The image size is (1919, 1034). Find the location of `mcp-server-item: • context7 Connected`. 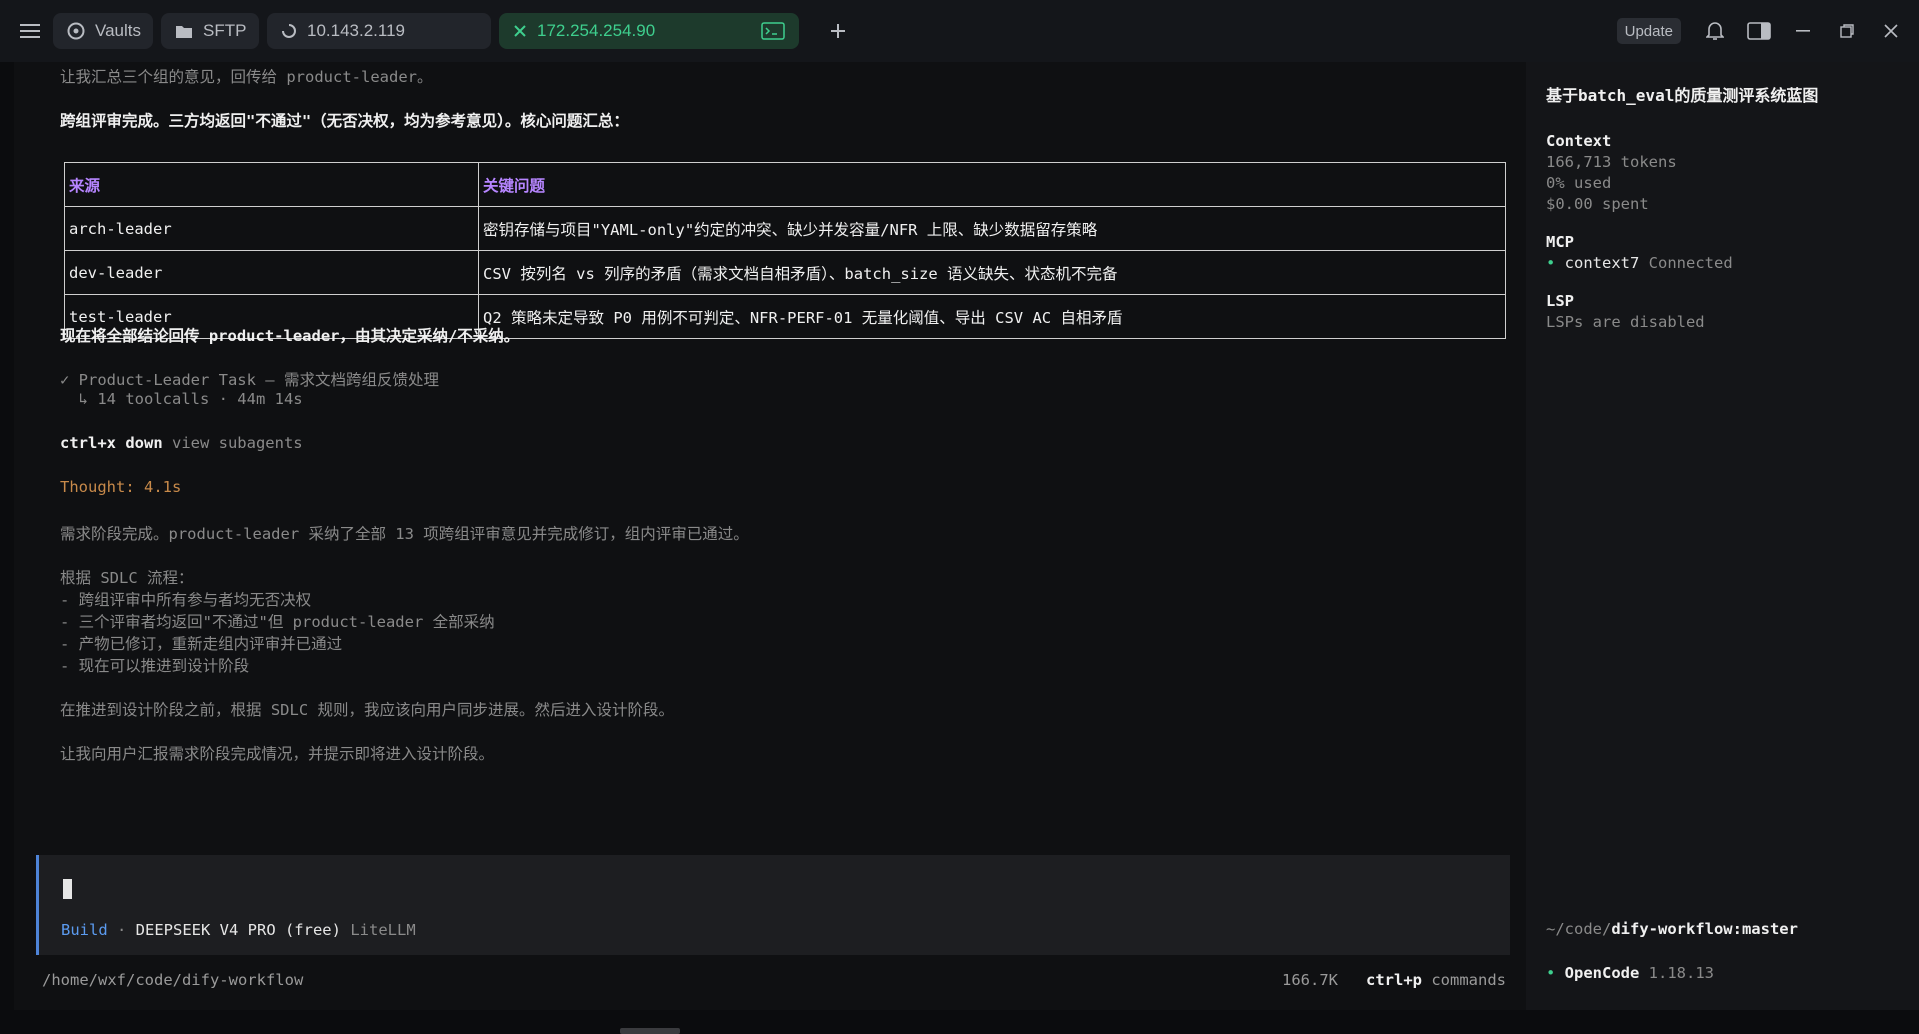

mcp-server-item: • context7 Connected is located at coordinates (1639, 263).